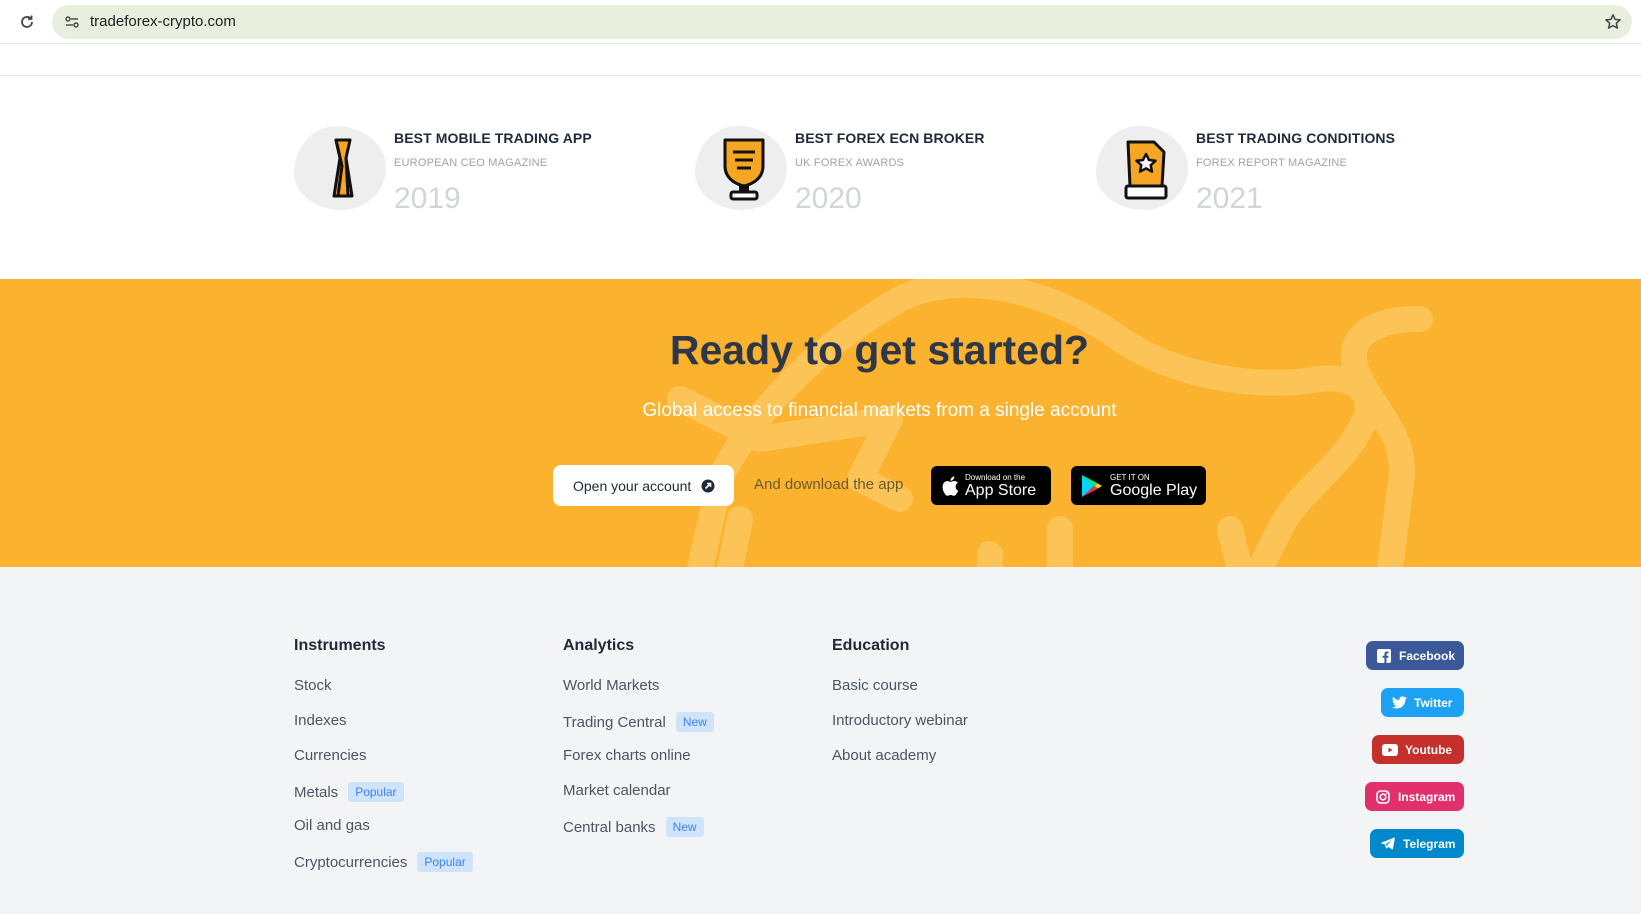  Describe the element at coordinates (1130, 477) in the screenshot. I see `google-play-small-text: GET IT ON` at that location.